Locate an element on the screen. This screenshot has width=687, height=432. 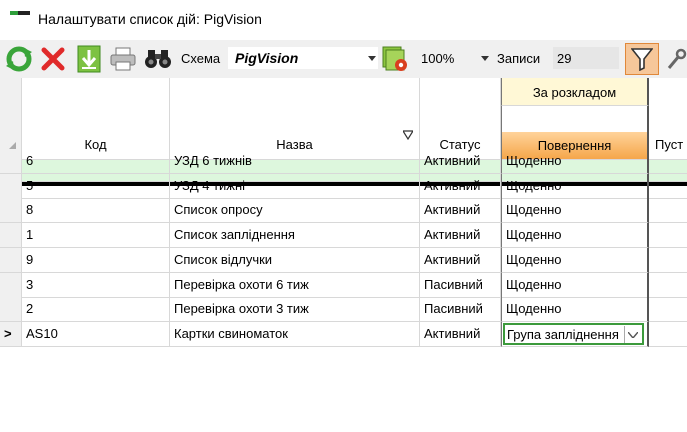
column-header-name: Назва is located at coordinates (295, 119).